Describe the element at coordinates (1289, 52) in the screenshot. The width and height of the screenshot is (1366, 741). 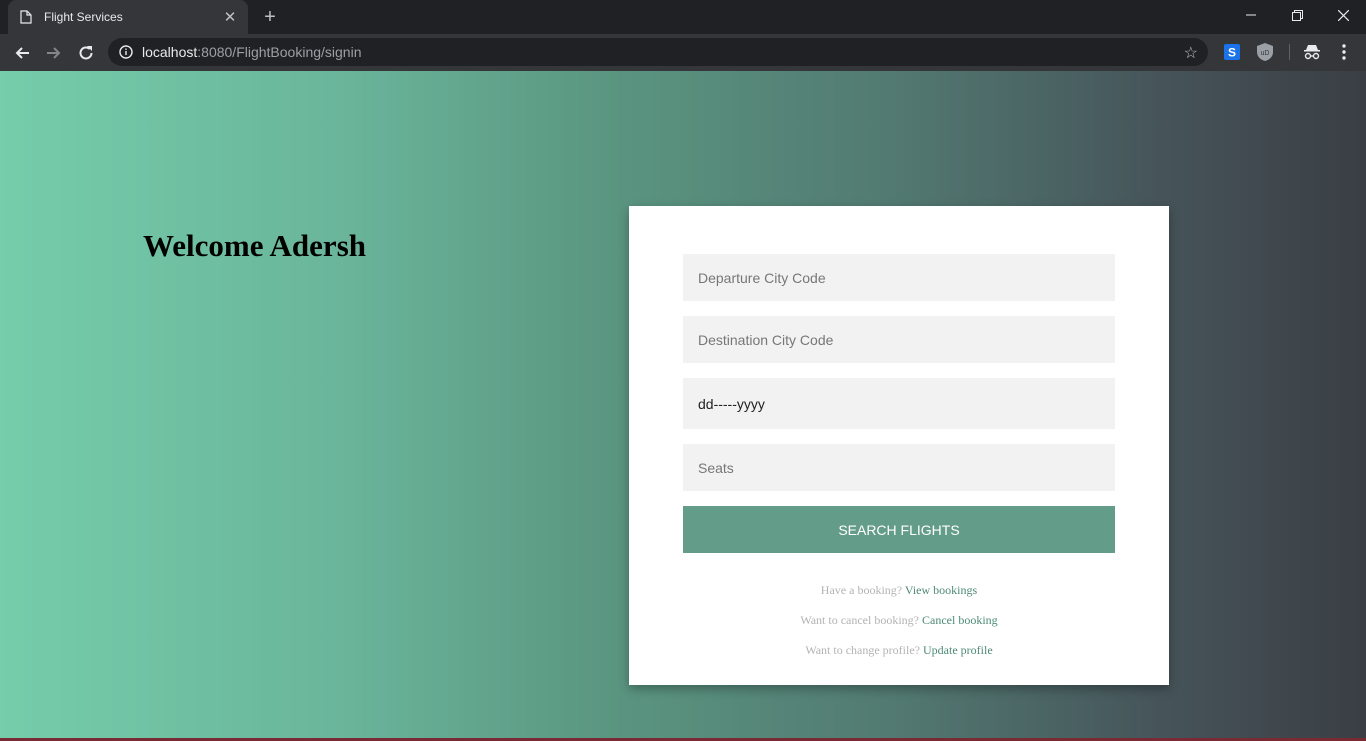
I see `toolbar-divider` at that location.